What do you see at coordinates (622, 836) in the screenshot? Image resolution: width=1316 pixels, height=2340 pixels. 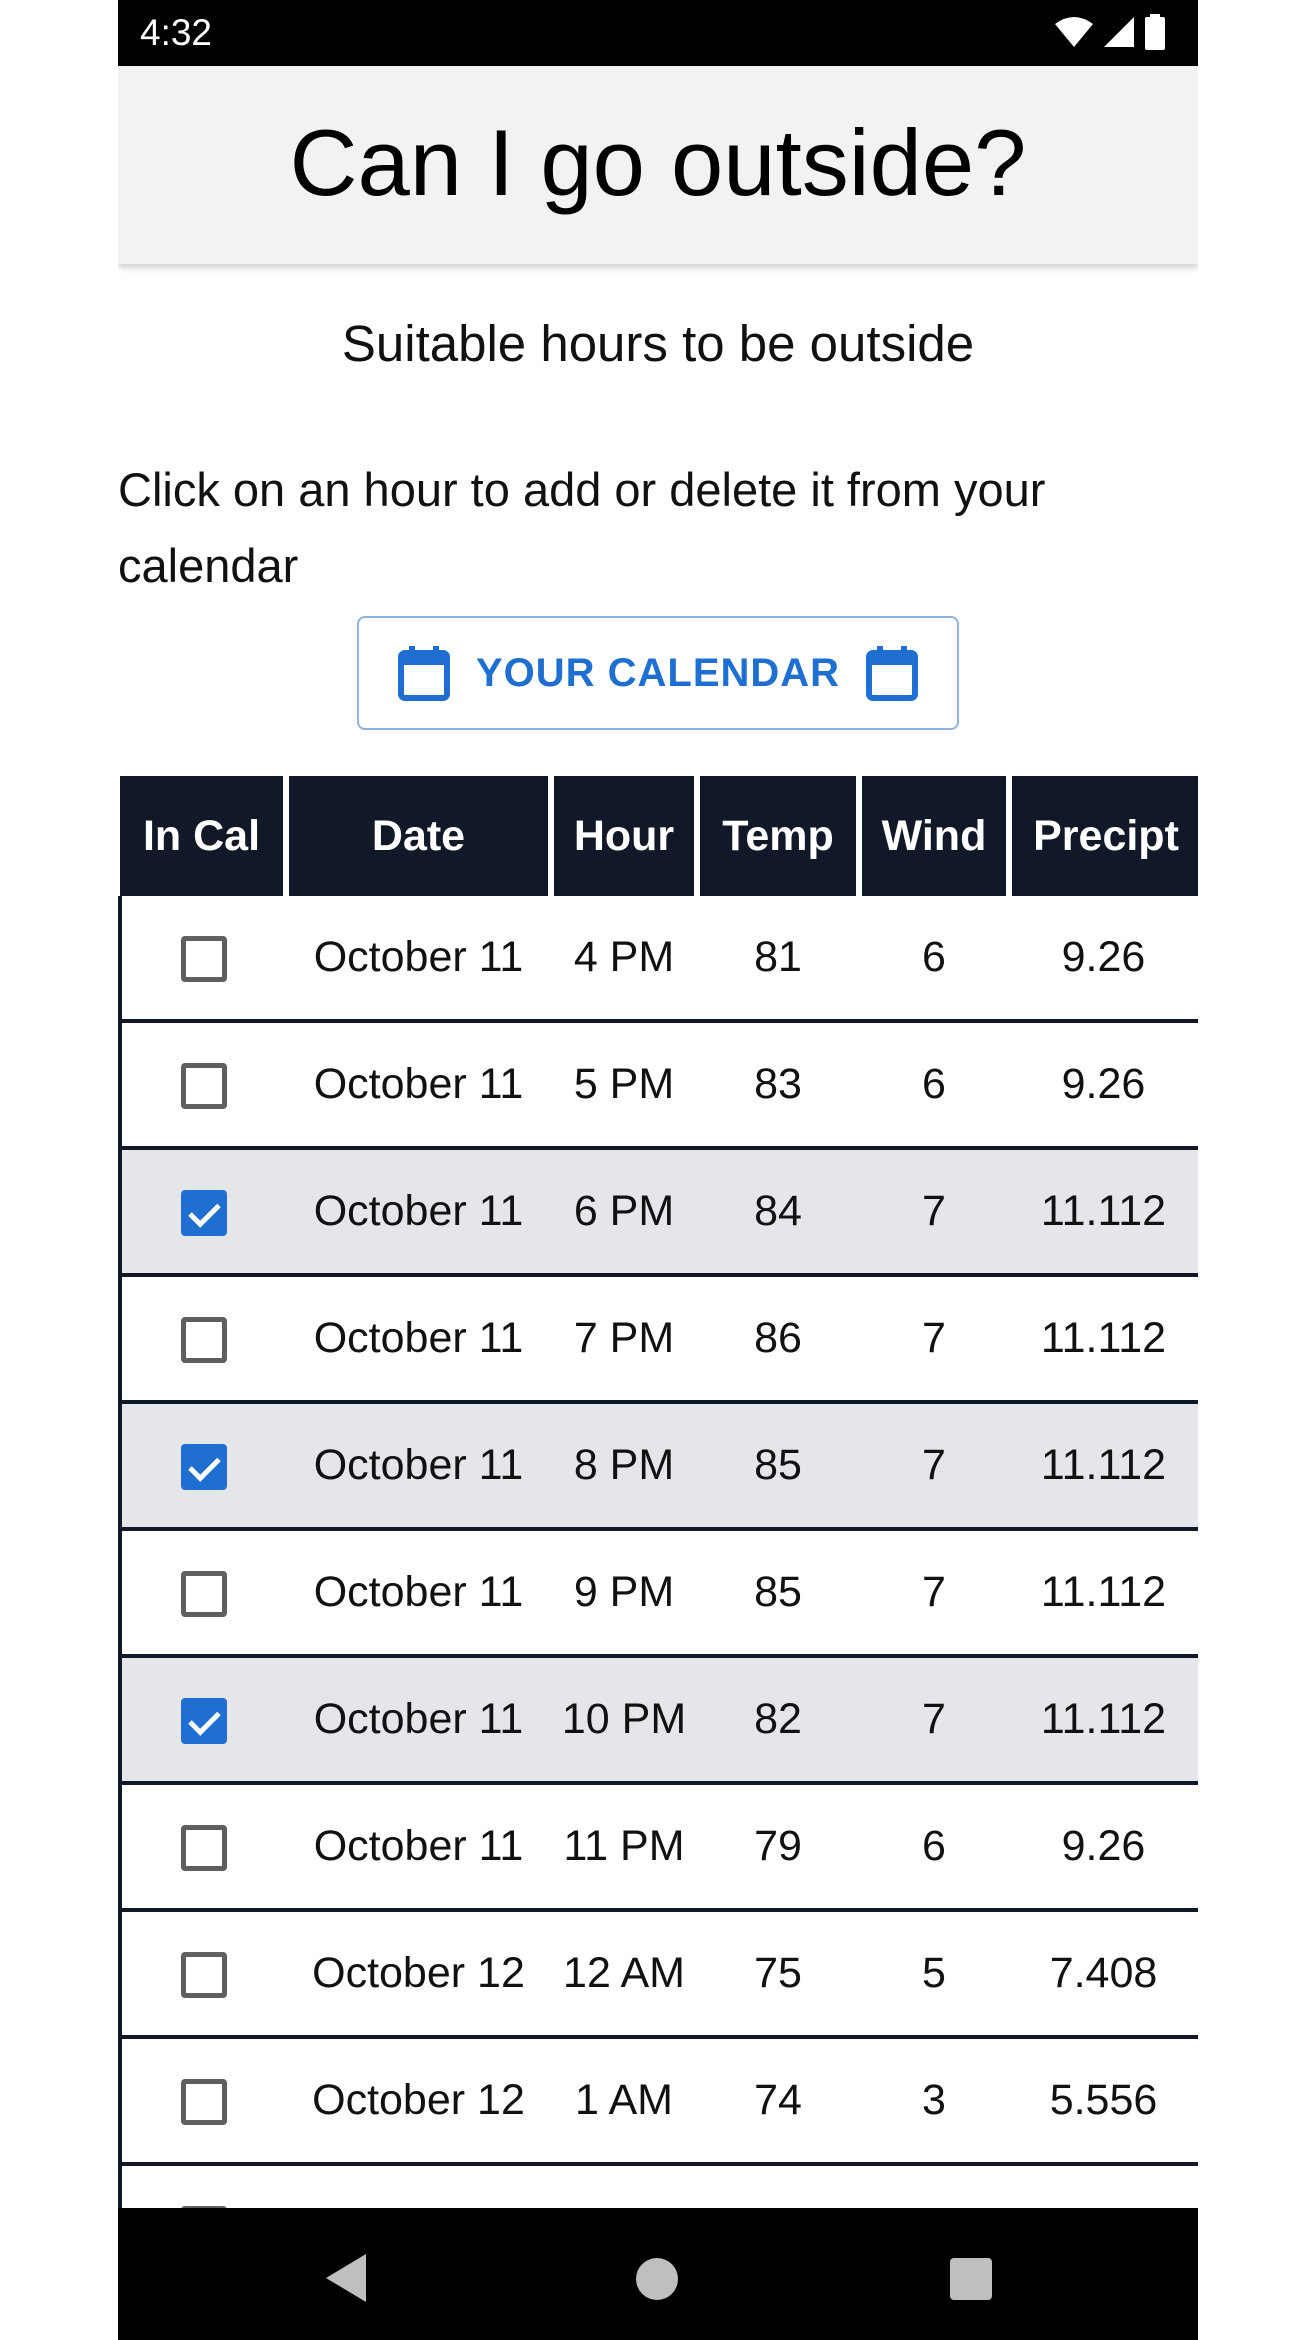 I see `header-hour: Hour` at bounding box center [622, 836].